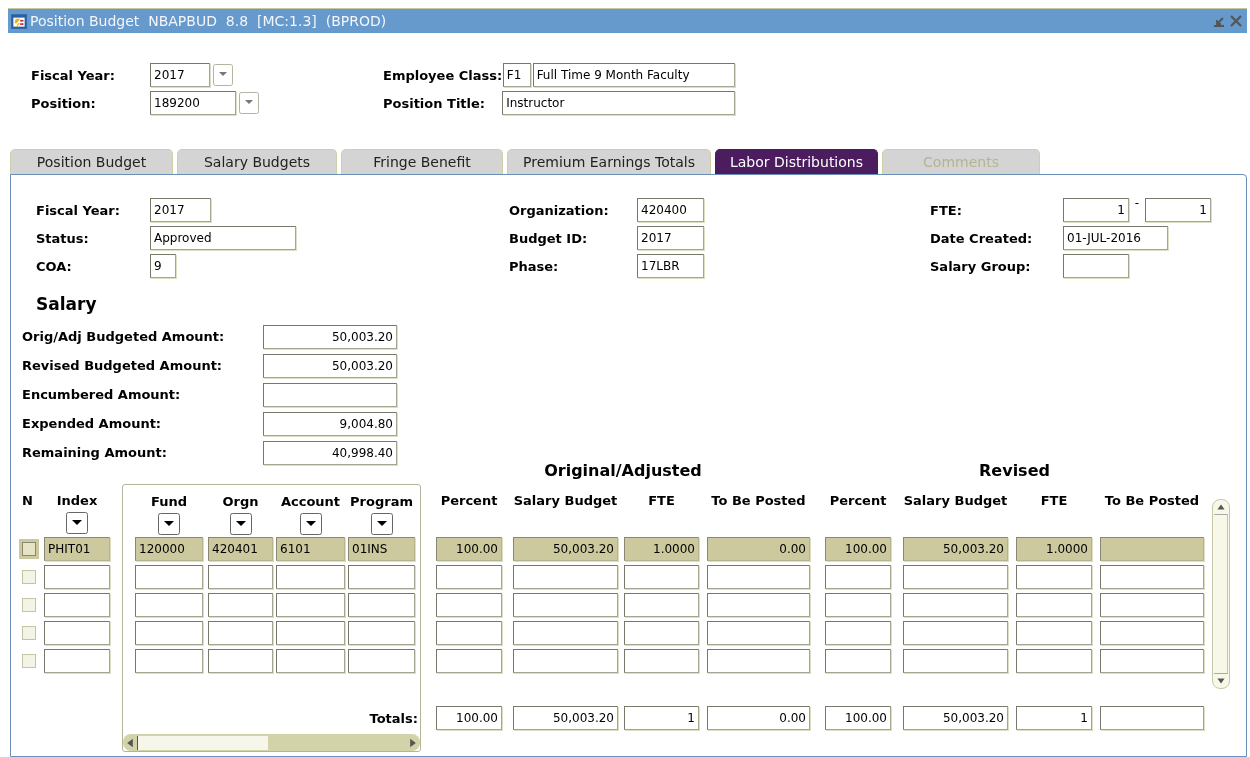 The image size is (1250, 757). What do you see at coordinates (91, 161) in the screenshot?
I see `tab: Position Budget` at bounding box center [91, 161].